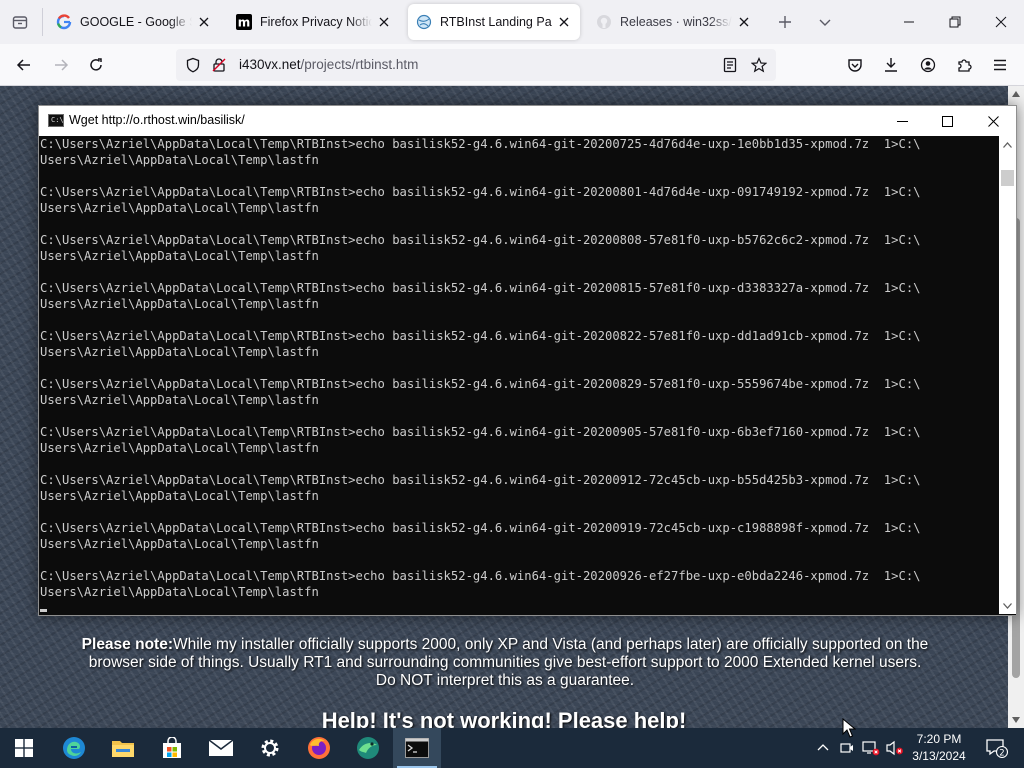 This screenshot has height=768, width=1024. I want to click on back-button, so click(24, 65).